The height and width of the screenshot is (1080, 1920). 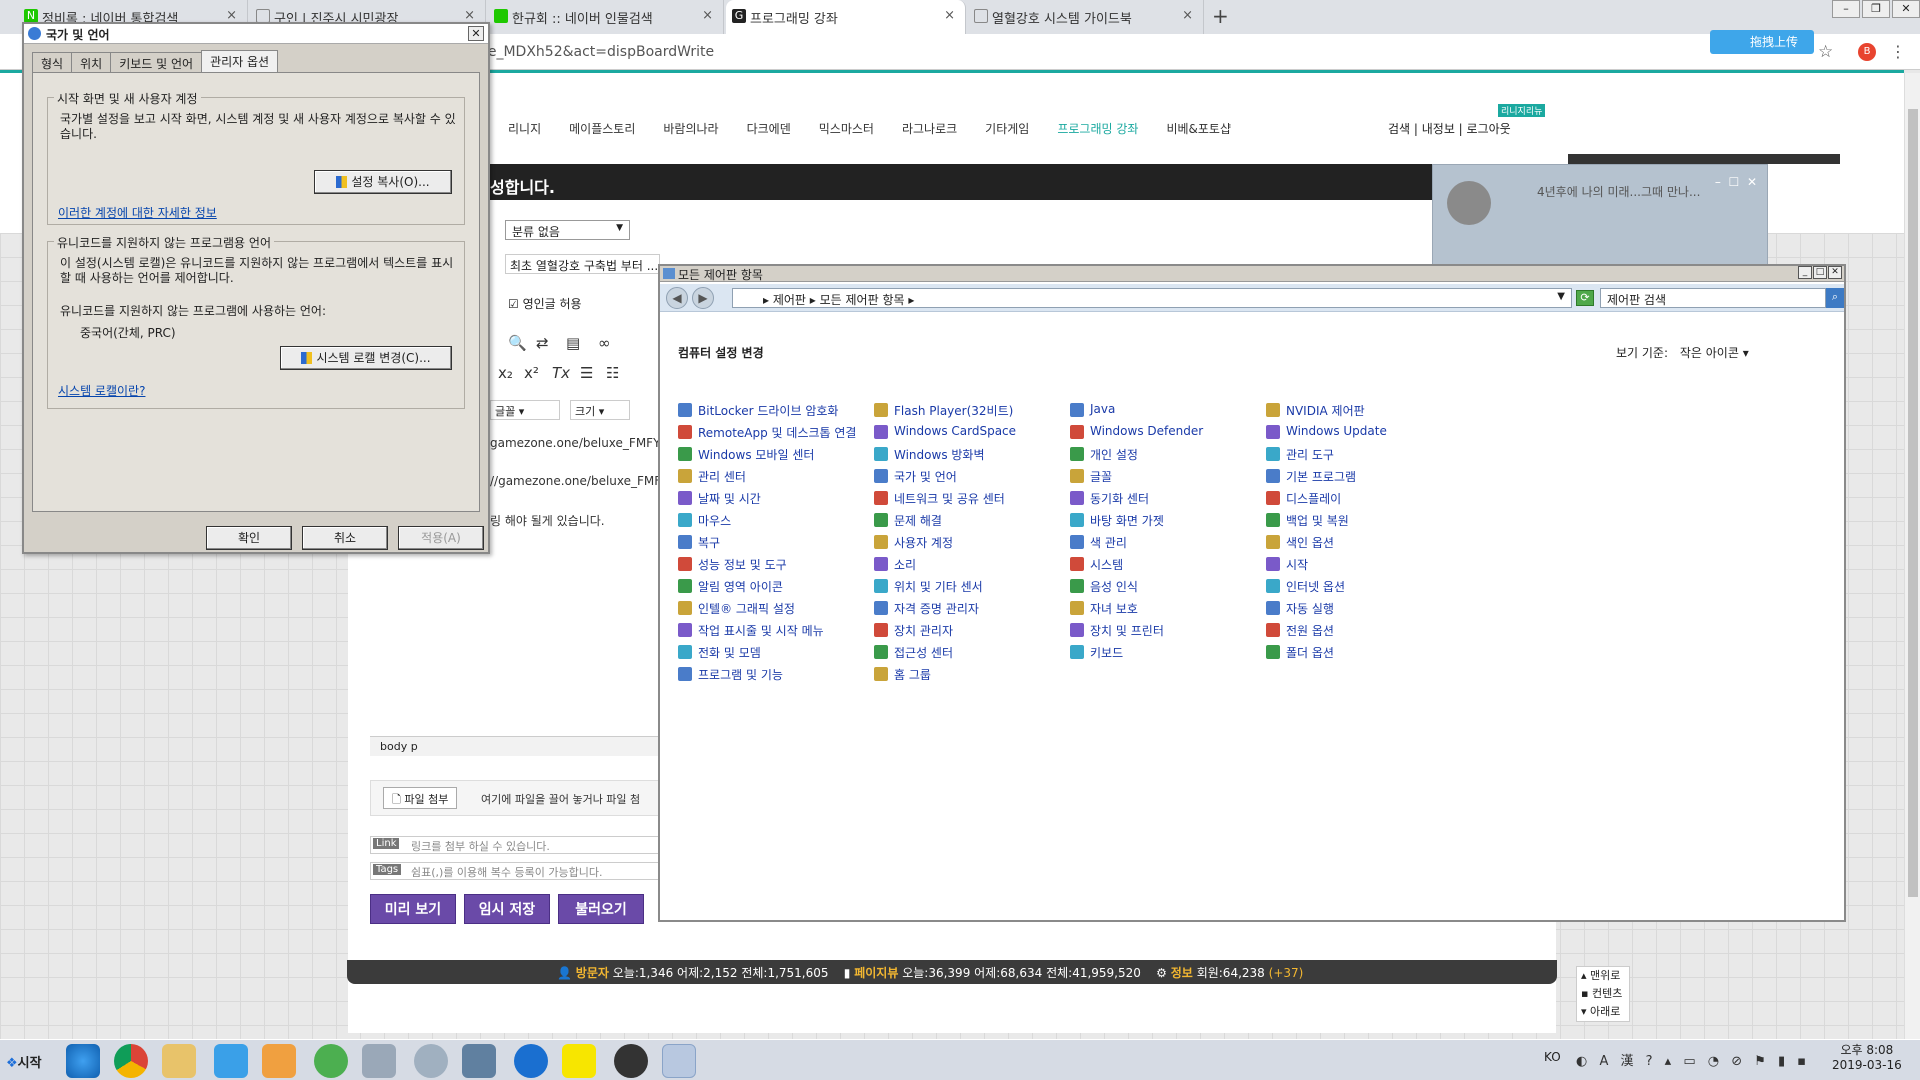 I want to click on refresh-icon: ⟳, so click(x=1585, y=298).